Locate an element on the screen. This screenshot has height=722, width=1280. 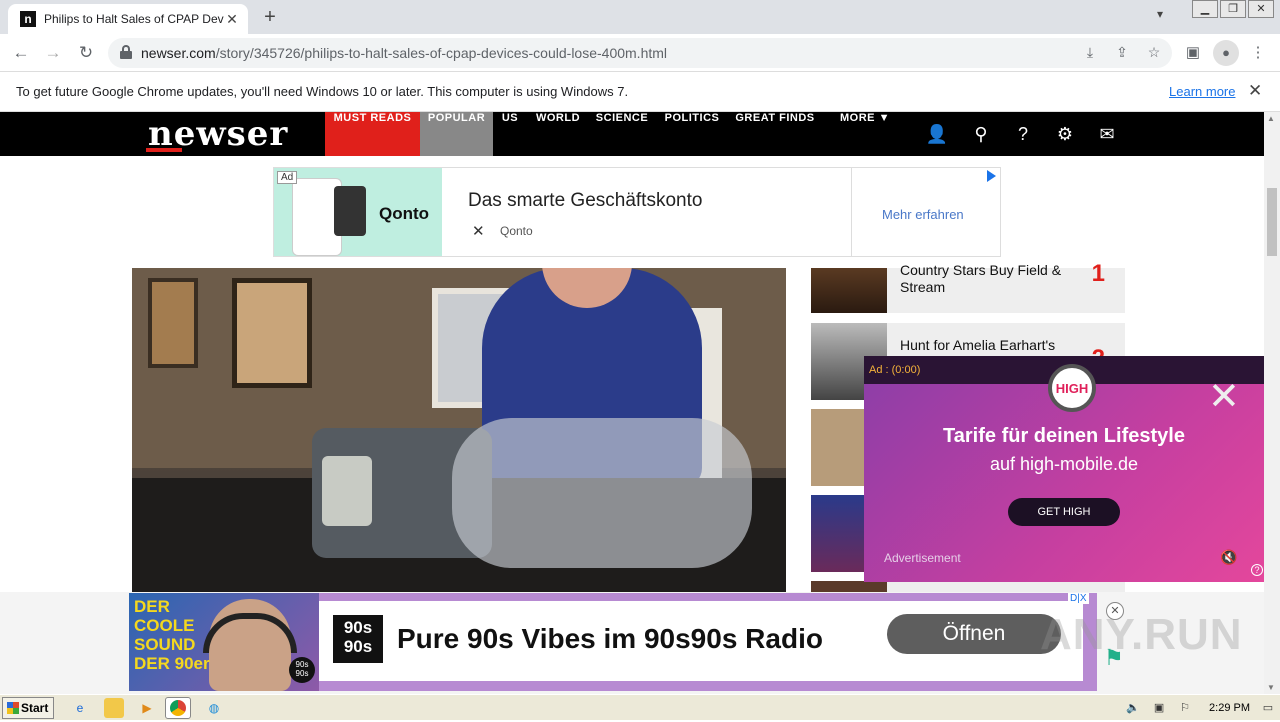
start-button: Start is located at coordinates (28, 708).